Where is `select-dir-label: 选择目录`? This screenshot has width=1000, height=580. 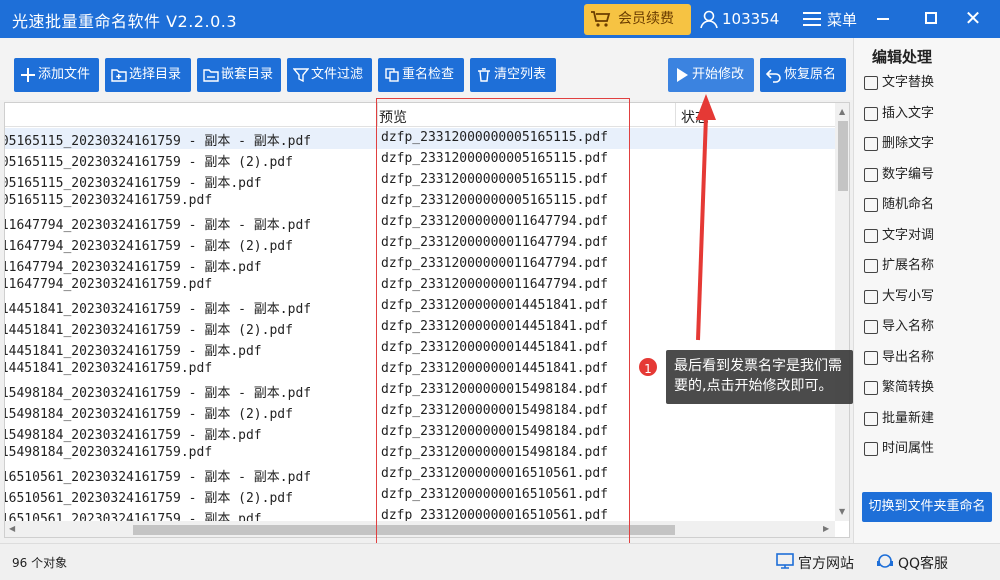 select-dir-label: 选择目录 is located at coordinates (155, 74).